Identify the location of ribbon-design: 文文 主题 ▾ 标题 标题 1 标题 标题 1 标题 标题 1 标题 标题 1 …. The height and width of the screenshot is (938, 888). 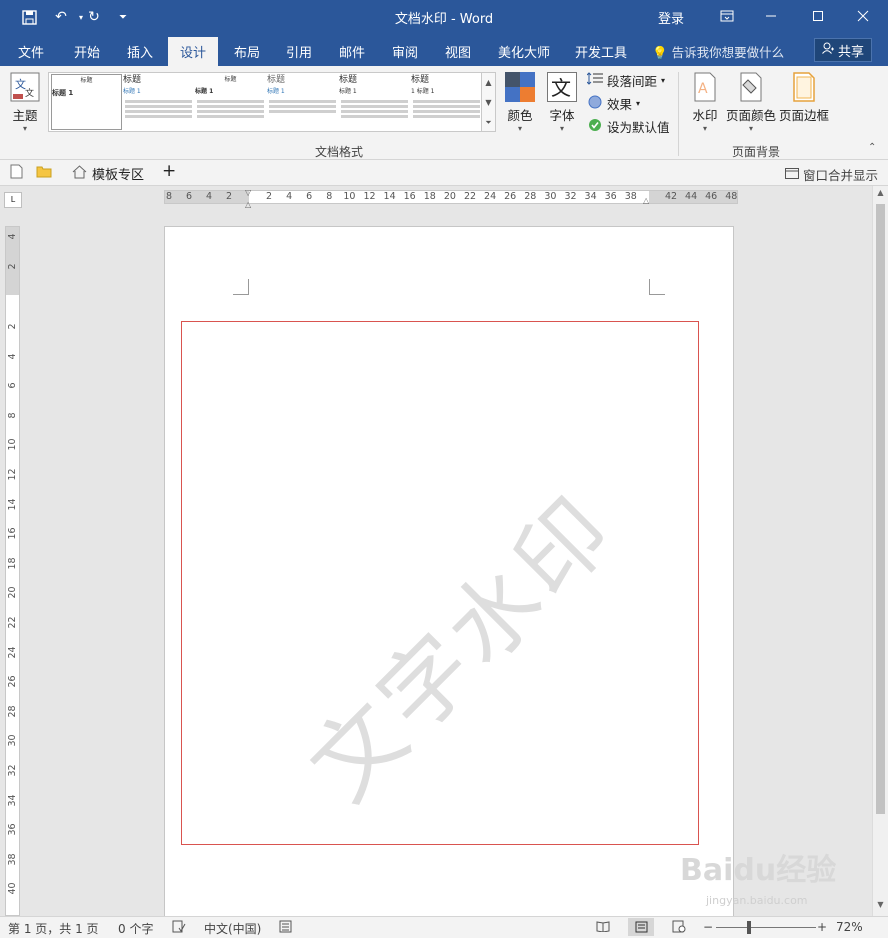
(444, 113).